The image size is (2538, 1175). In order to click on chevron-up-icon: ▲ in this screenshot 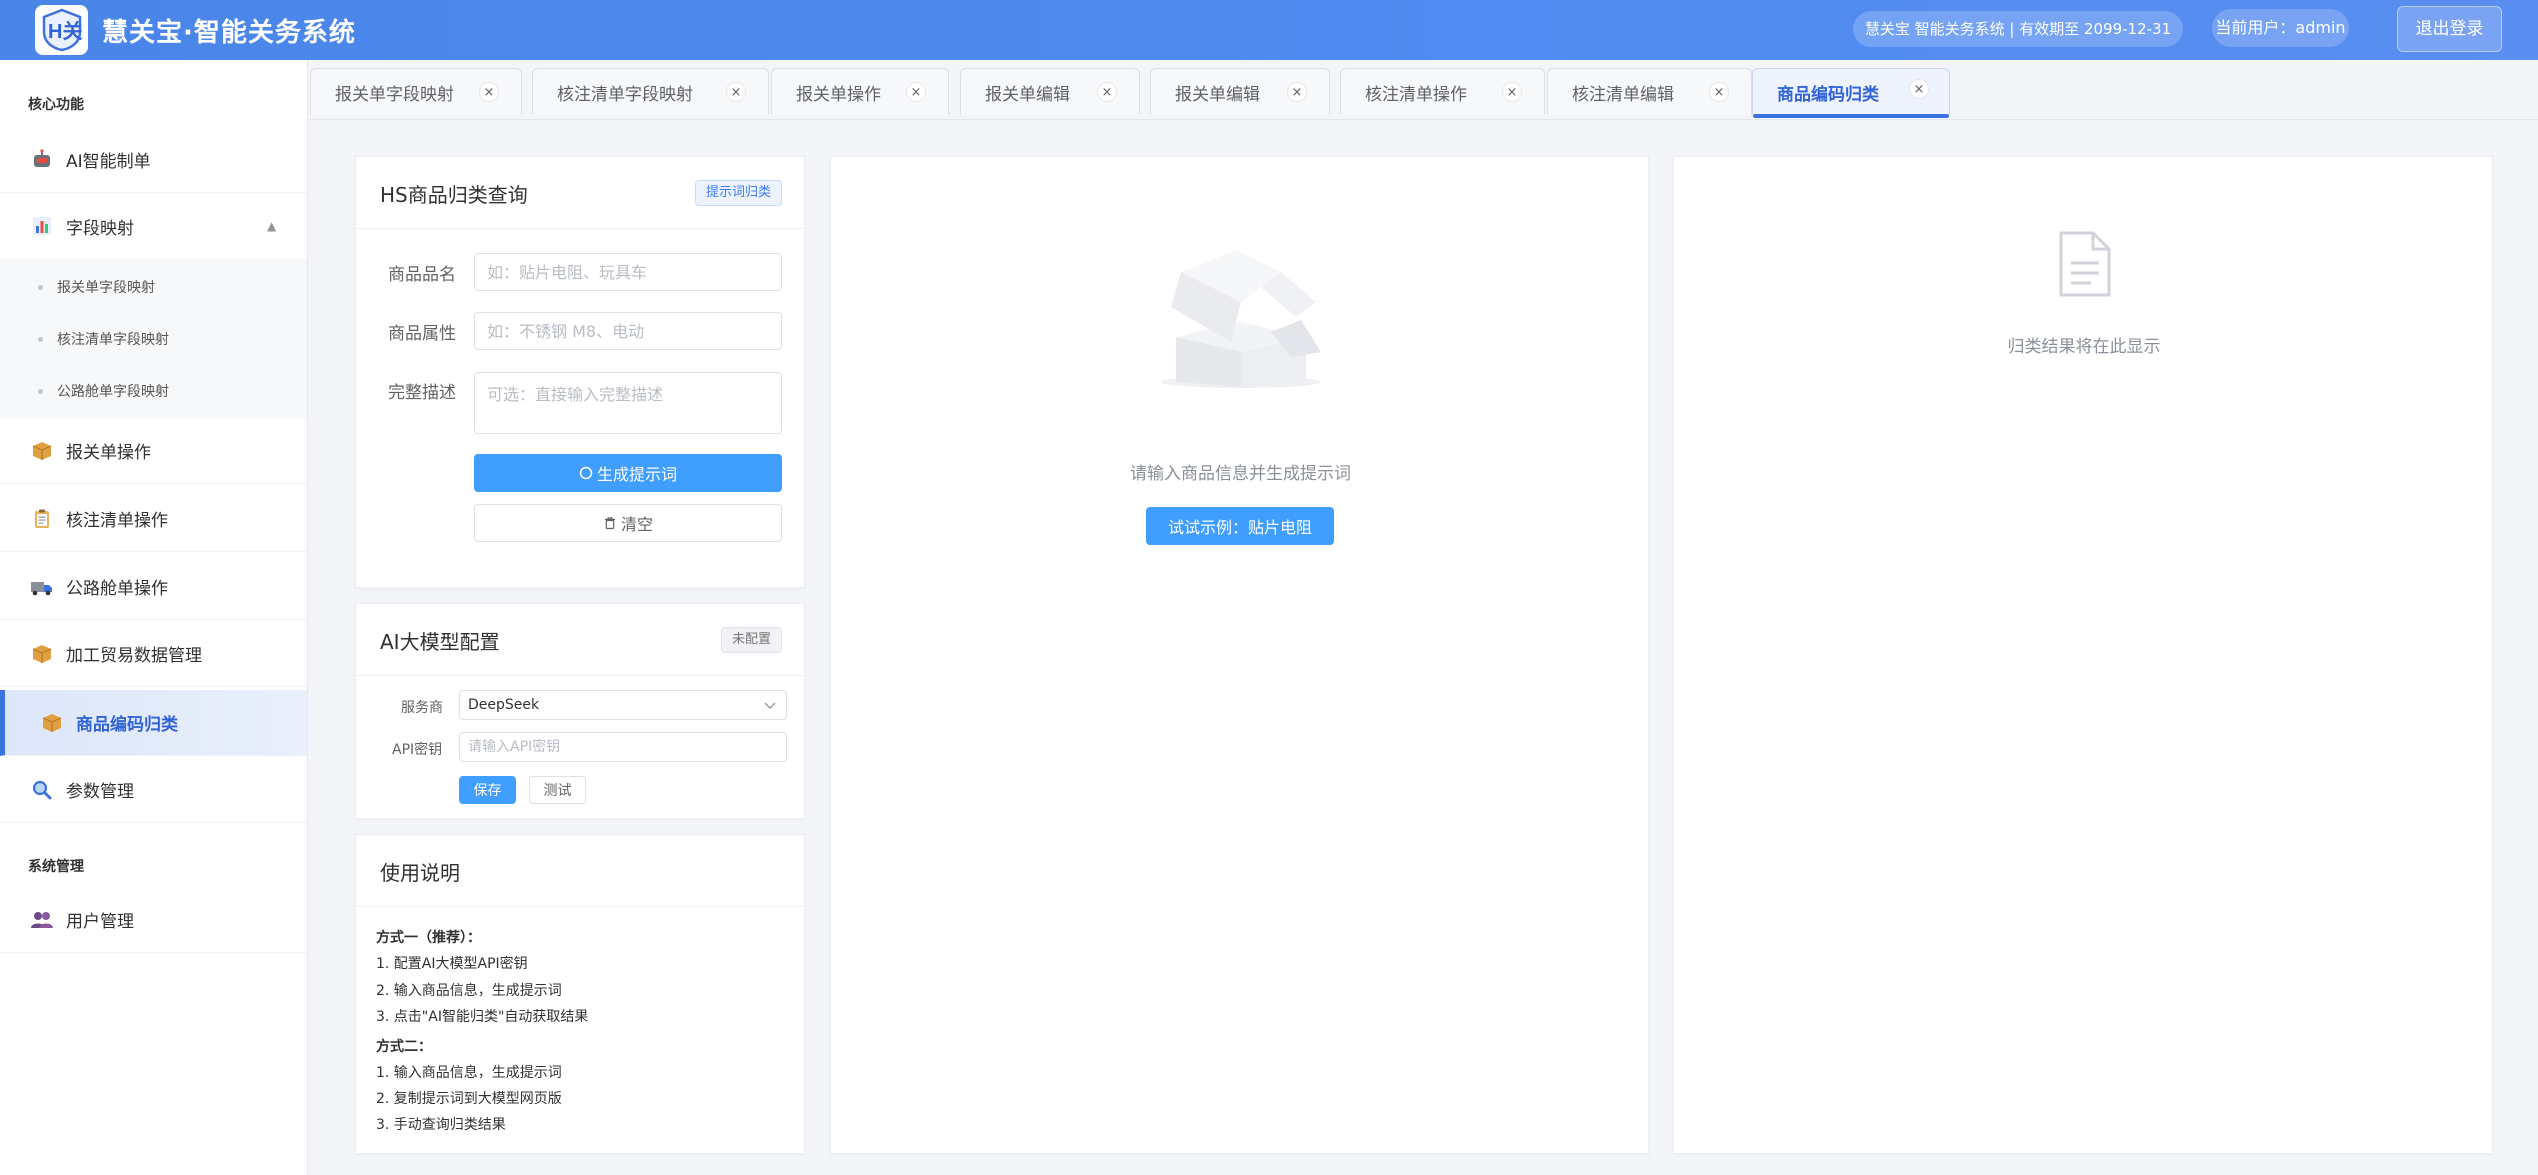, I will do `click(272, 226)`.